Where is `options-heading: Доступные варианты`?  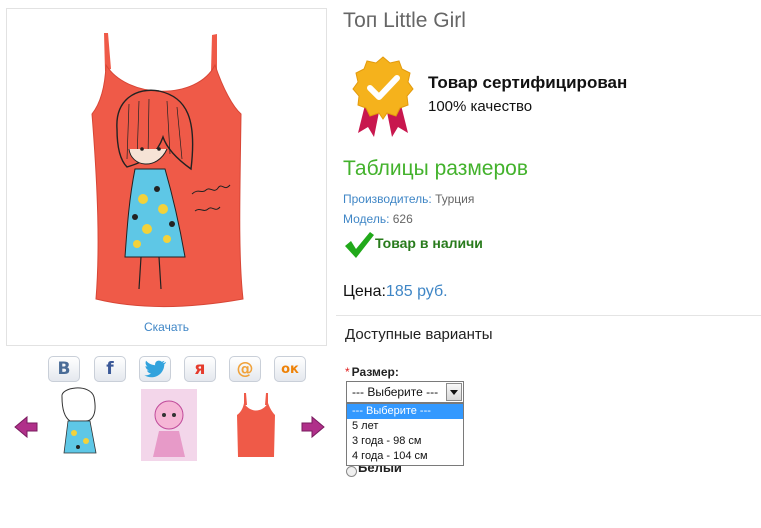 options-heading: Доступные варианты is located at coordinates (419, 334).